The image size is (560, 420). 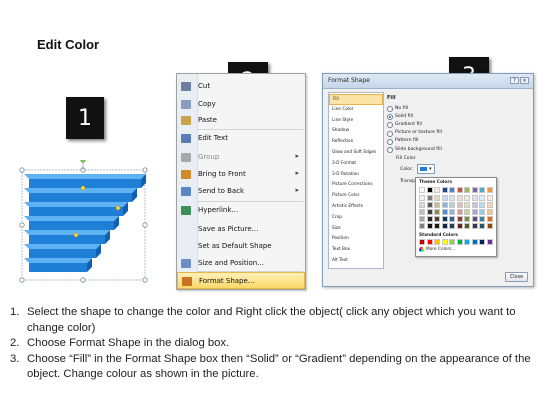 I want to click on selected-shape, so click(x=83, y=223).